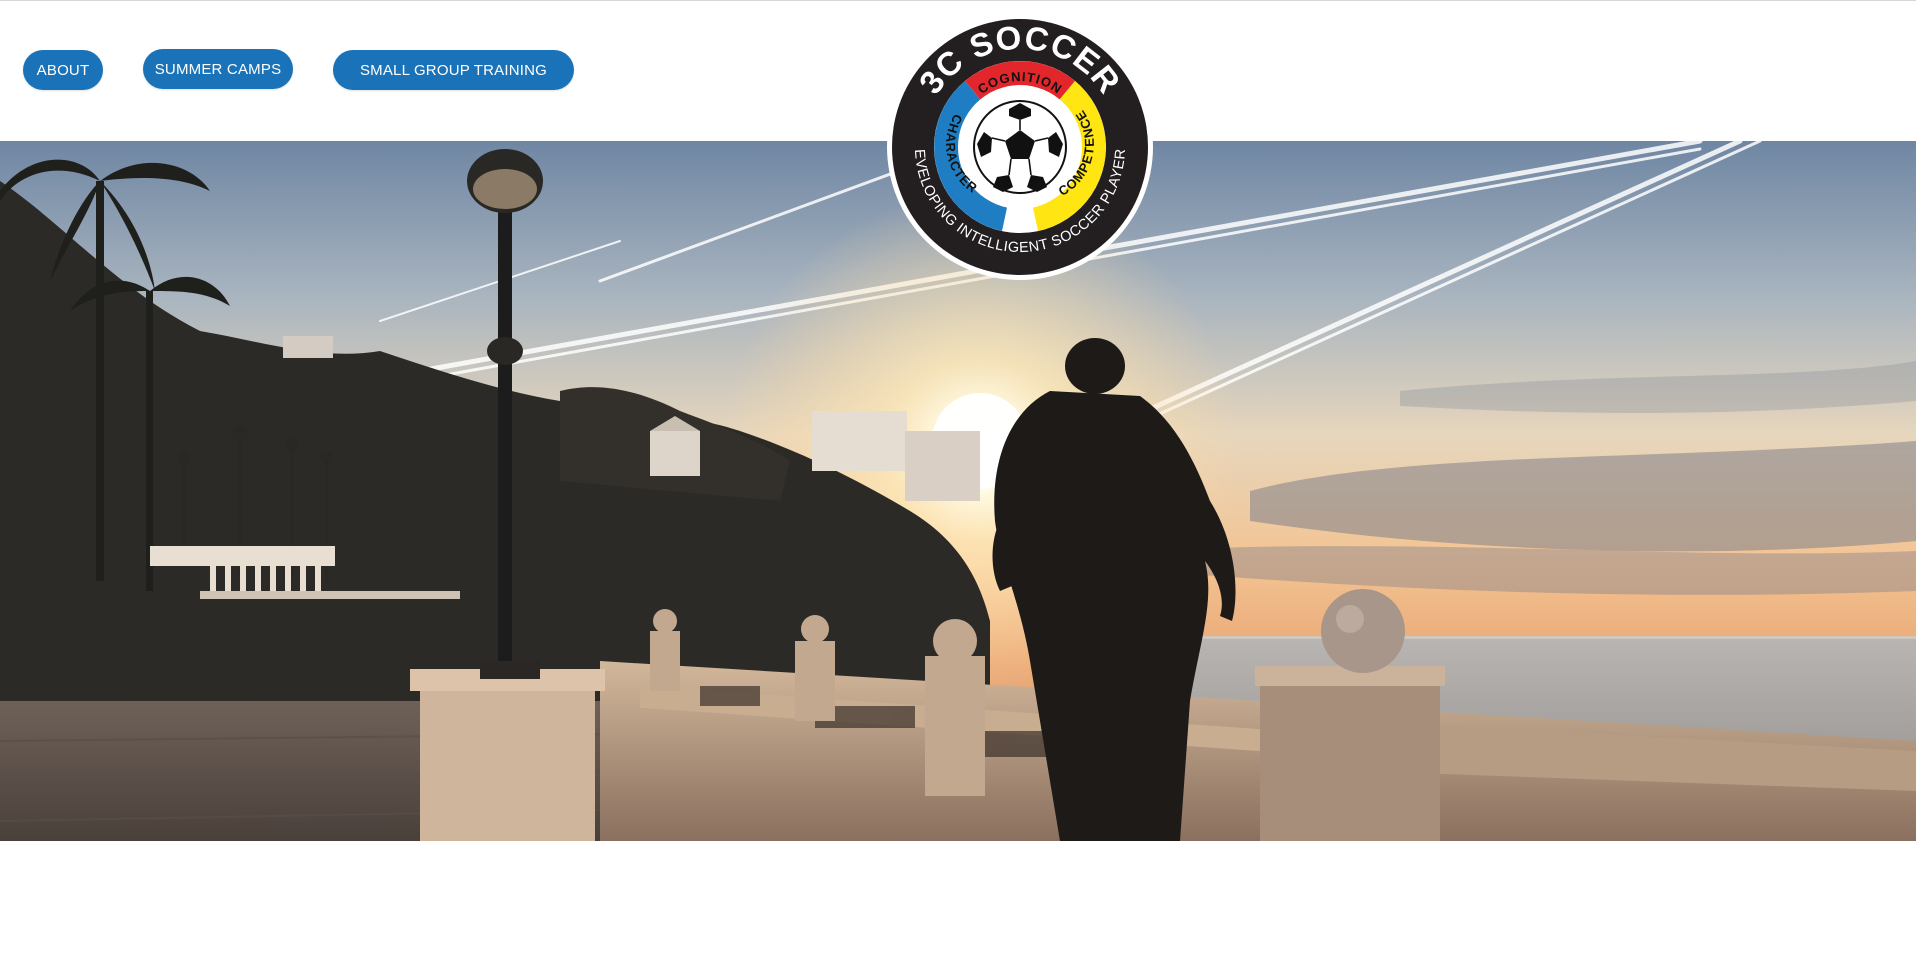  I want to click on page-body-blank, so click(958, 905).